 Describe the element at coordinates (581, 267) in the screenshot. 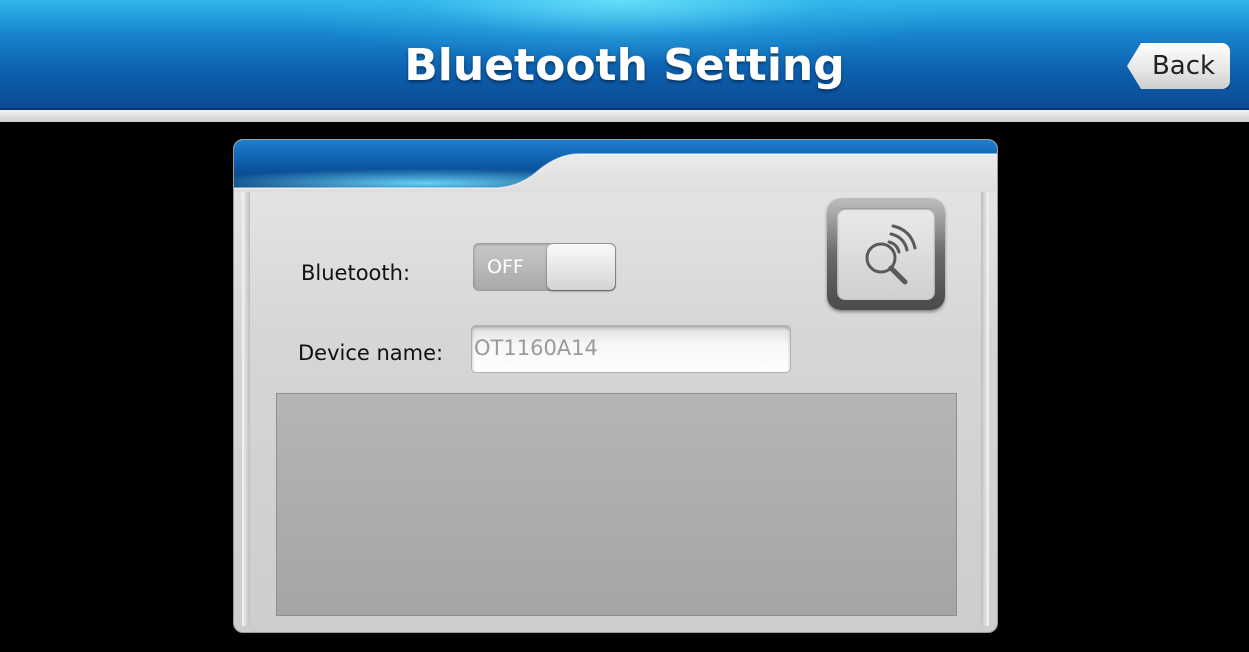

I see `toggle-knob` at that location.